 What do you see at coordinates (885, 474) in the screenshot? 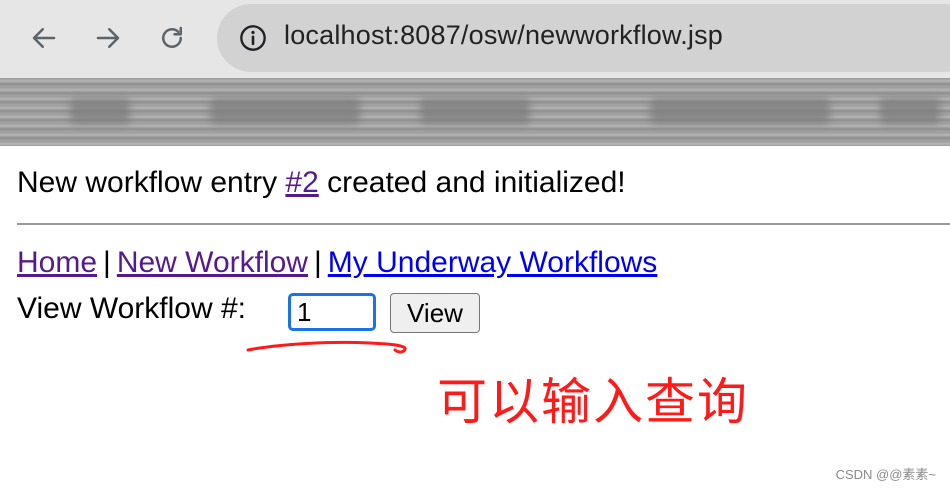
I see `watermark: CSDN @@素素~` at bounding box center [885, 474].